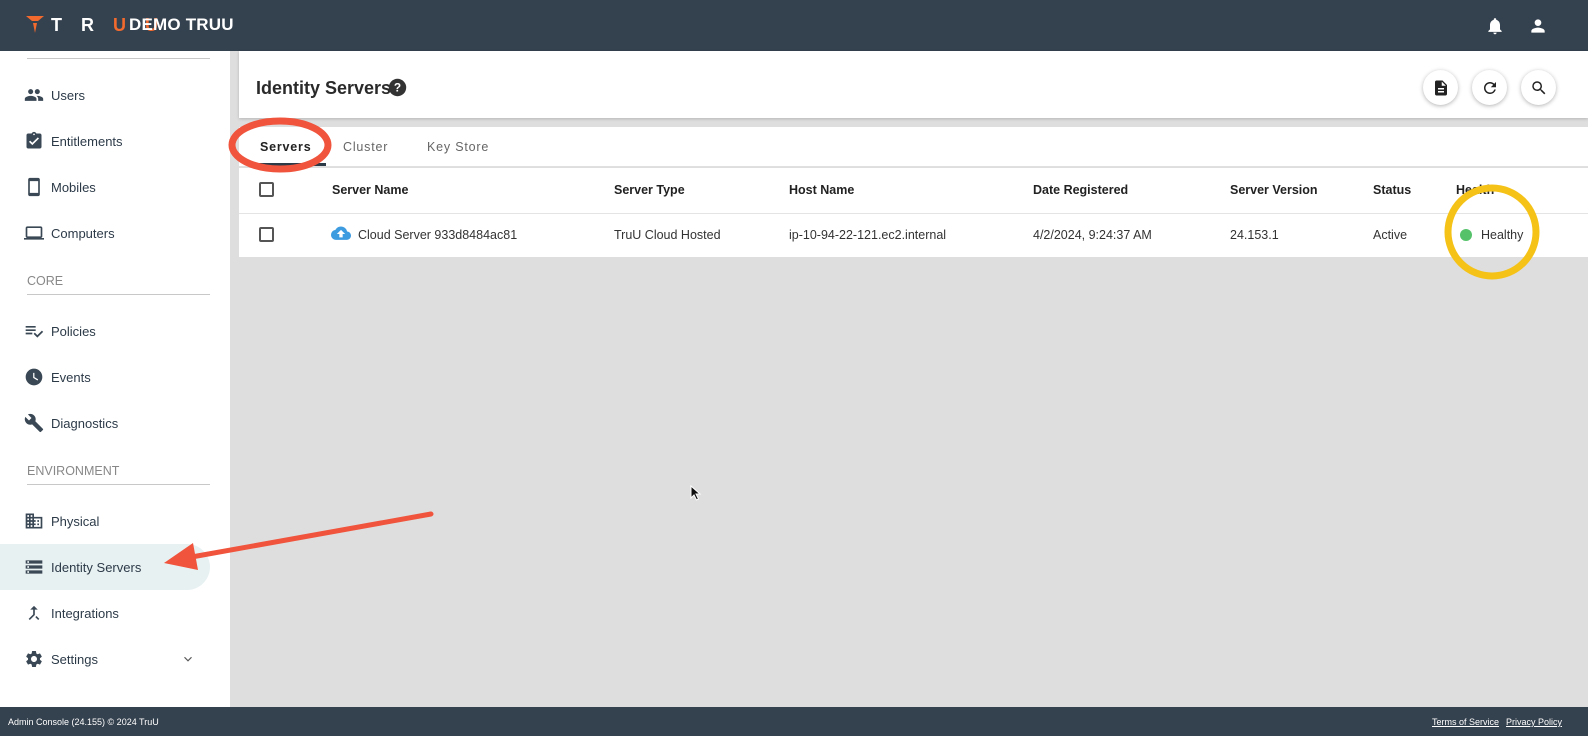 The width and height of the screenshot is (1588, 736). What do you see at coordinates (34, 140) in the screenshot?
I see `assignment-check-icon` at bounding box center [34, 140].